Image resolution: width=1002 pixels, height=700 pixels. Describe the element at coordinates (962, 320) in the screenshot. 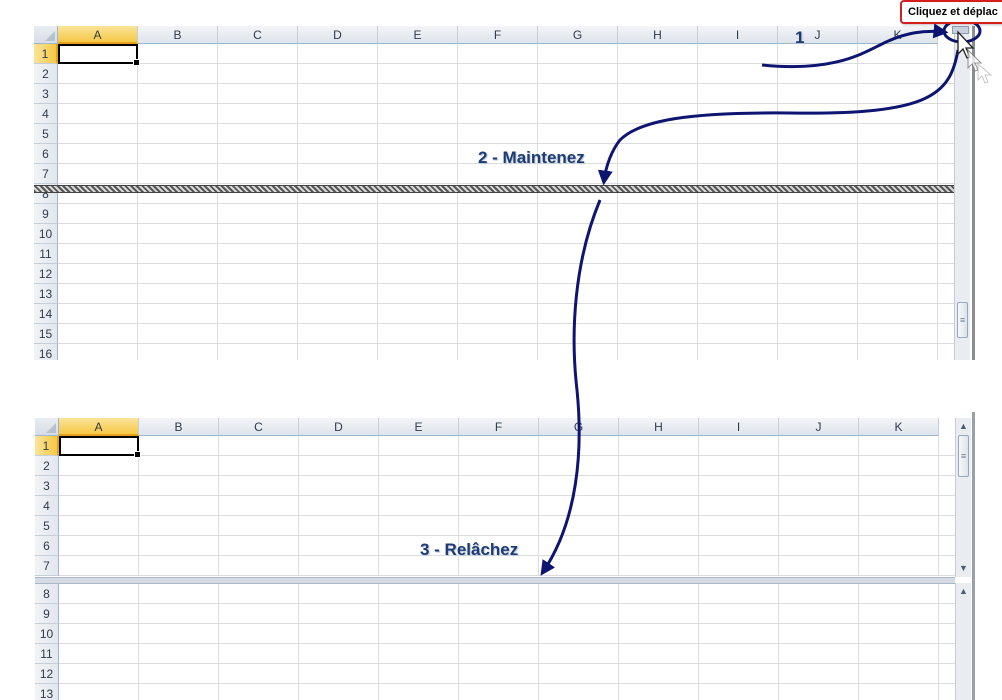

I see `scrollbar-grip-icon: ≡` at that location.